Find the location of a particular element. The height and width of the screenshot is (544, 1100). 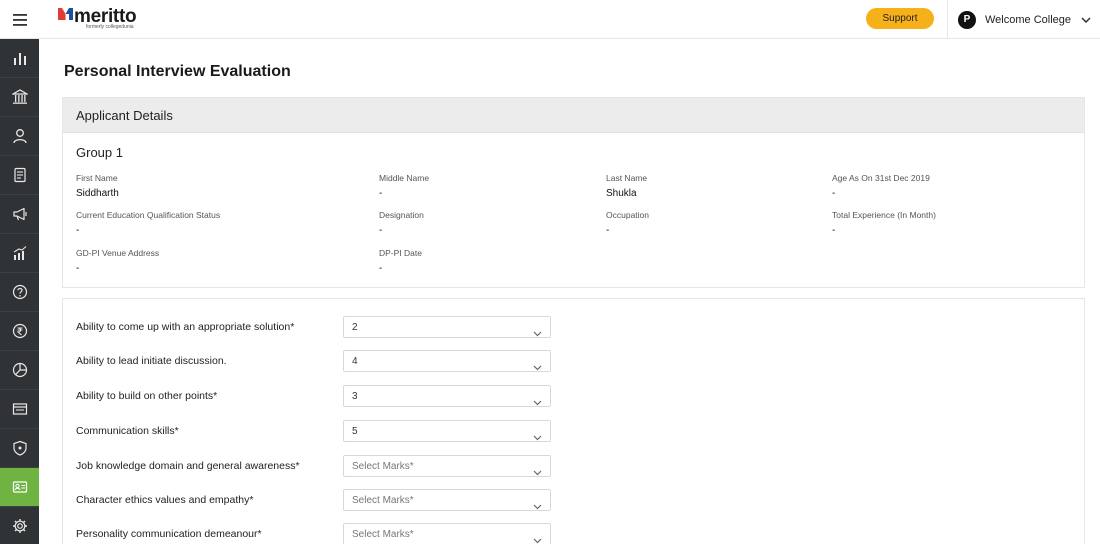

sidebar-item-institution is located at coordinates (19, 97).